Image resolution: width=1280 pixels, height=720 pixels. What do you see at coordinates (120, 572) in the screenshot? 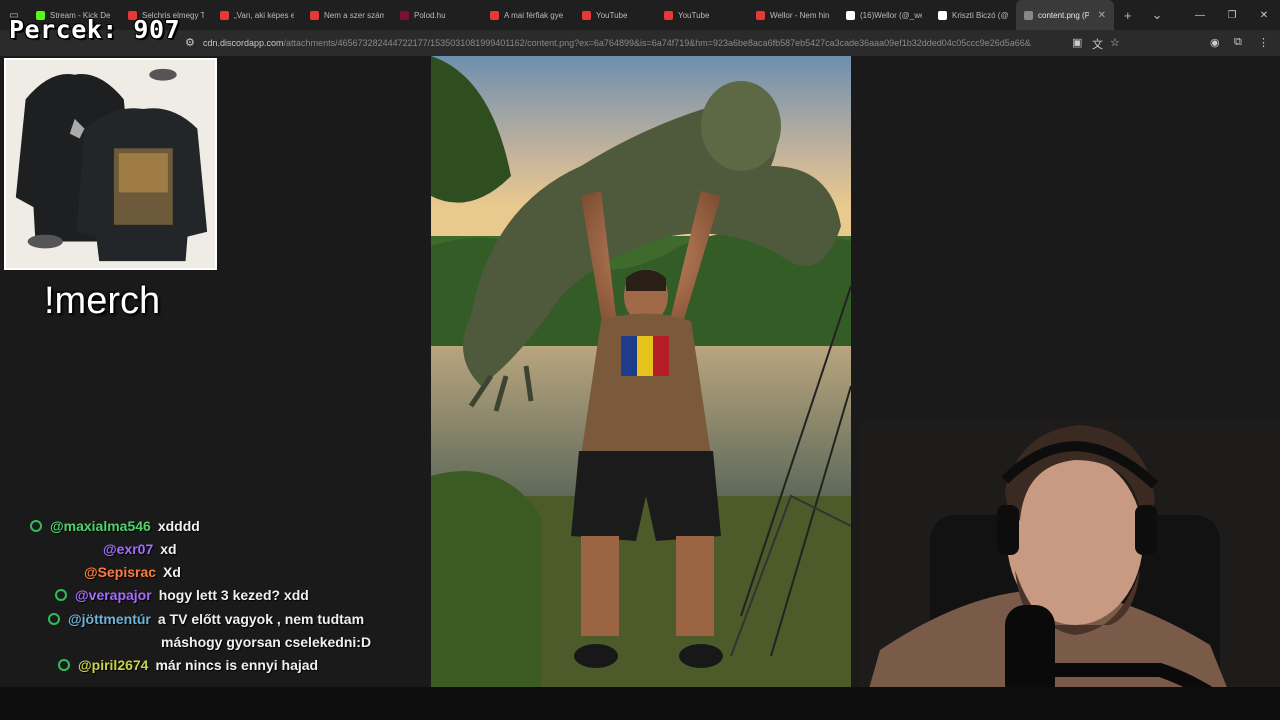
I see `chat-username: @Sepisrac` at bounding box center [120, 572].